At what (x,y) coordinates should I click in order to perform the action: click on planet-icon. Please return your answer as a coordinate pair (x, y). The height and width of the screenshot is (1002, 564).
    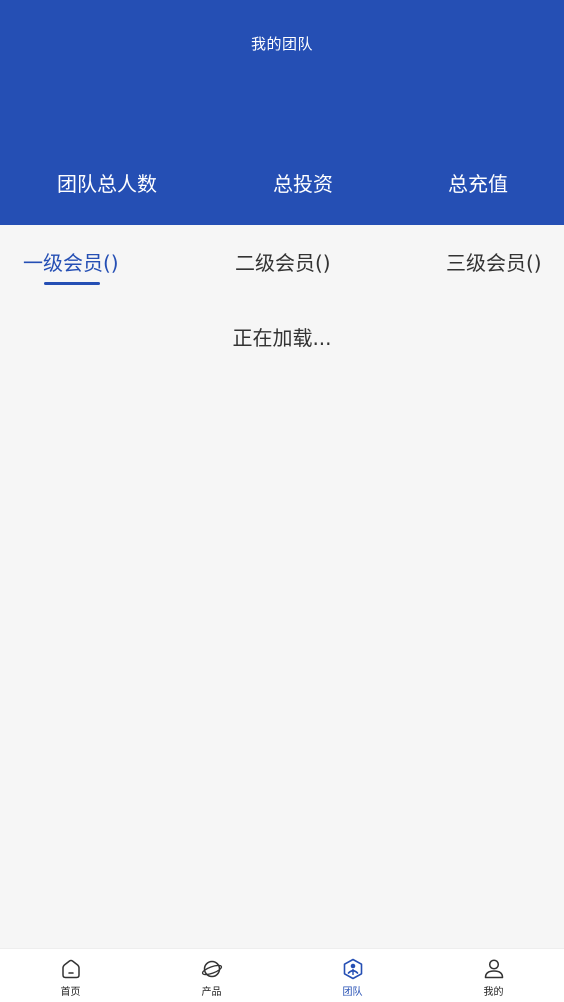
    Looking at the image, I should click on (211, 969).